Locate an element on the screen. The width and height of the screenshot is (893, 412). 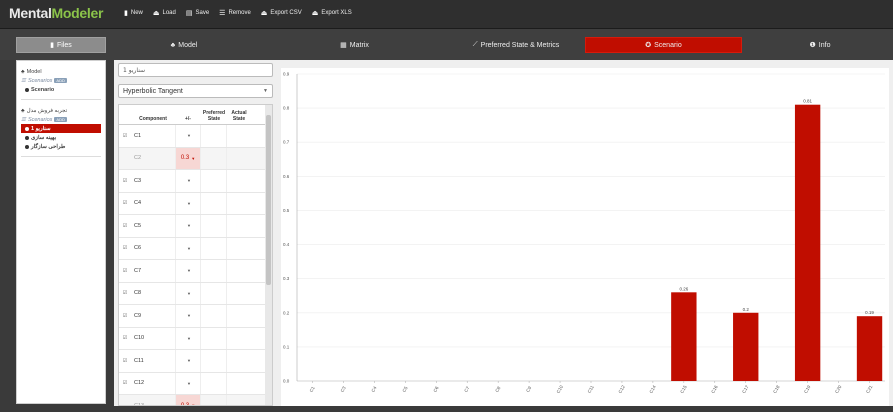
component-name: C10 is located at coordinates (139, 338).